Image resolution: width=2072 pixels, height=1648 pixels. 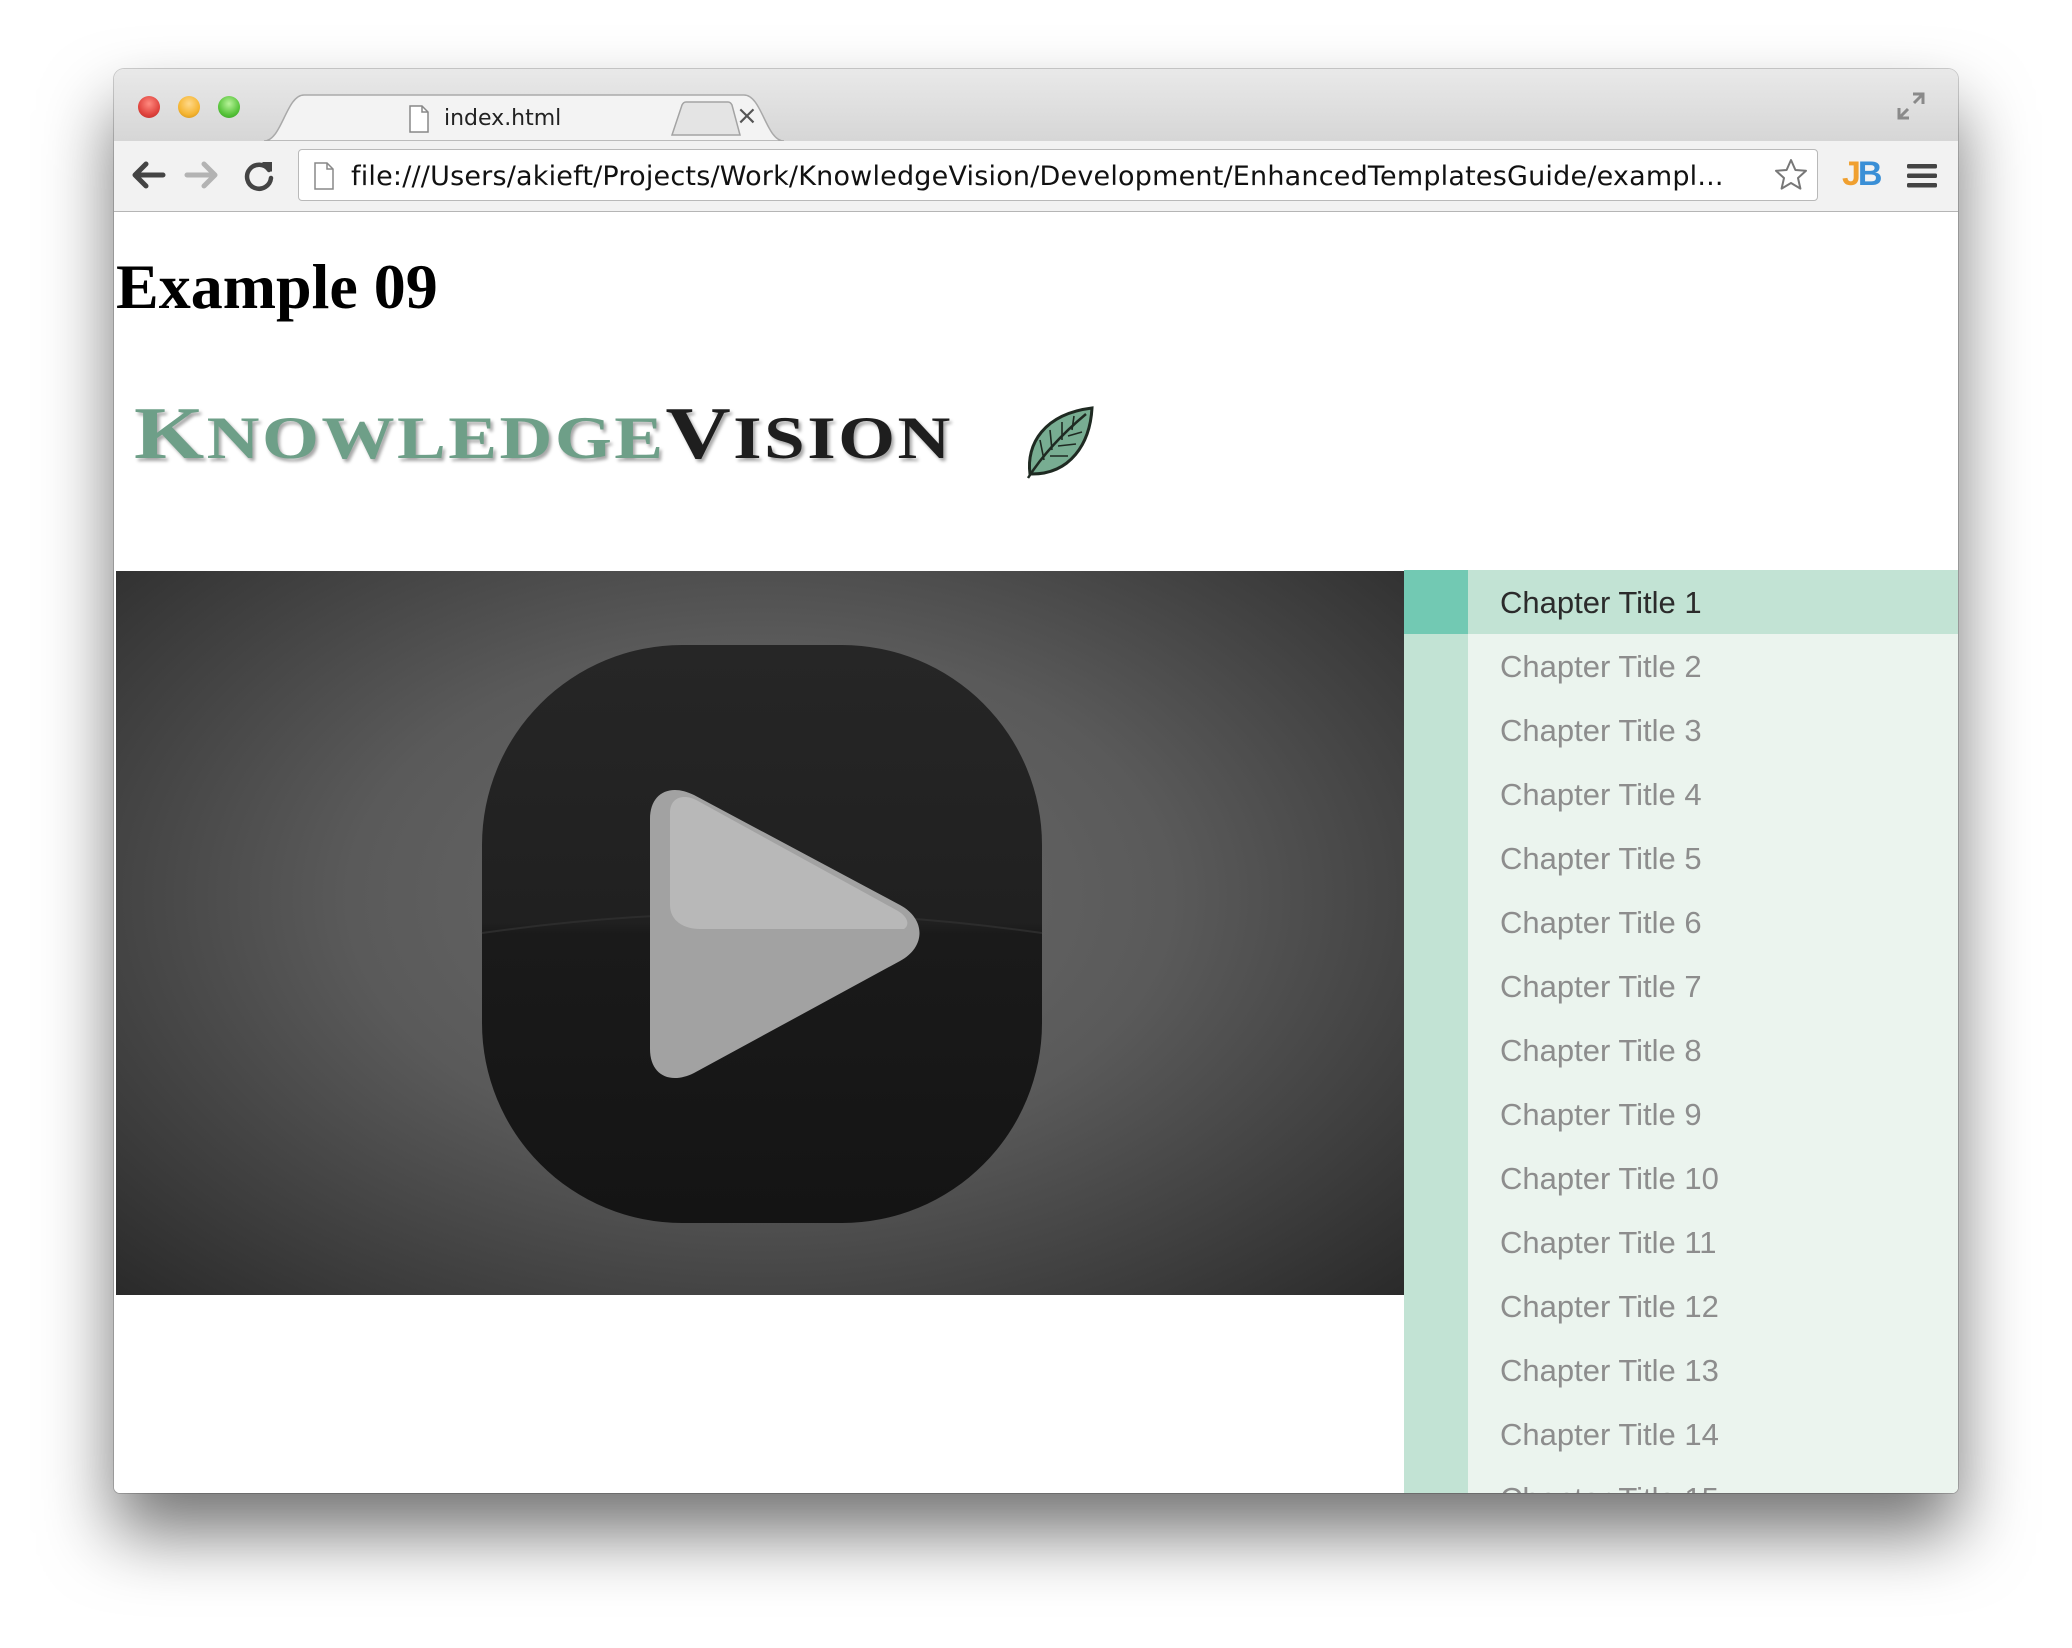 What do you see at coordinates (324, 178) in the screenshot?
I see `page-icon` at bounding box center [324, 178].